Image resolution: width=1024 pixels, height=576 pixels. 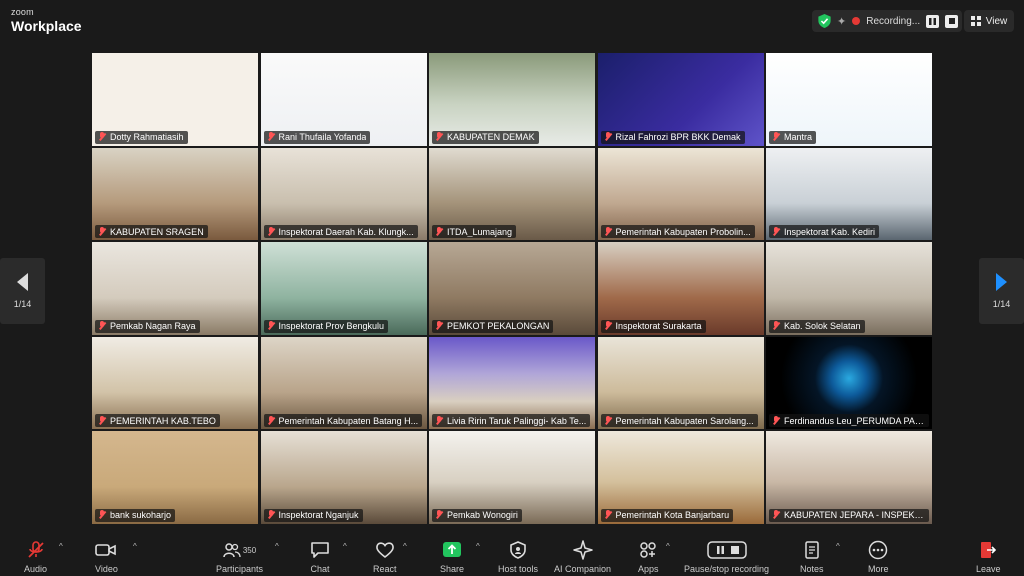 What do you see at coordinates (141, 515) in the screenshot?
I see `participant-name: bank sukoharjo` at bounding box center [141, 515].